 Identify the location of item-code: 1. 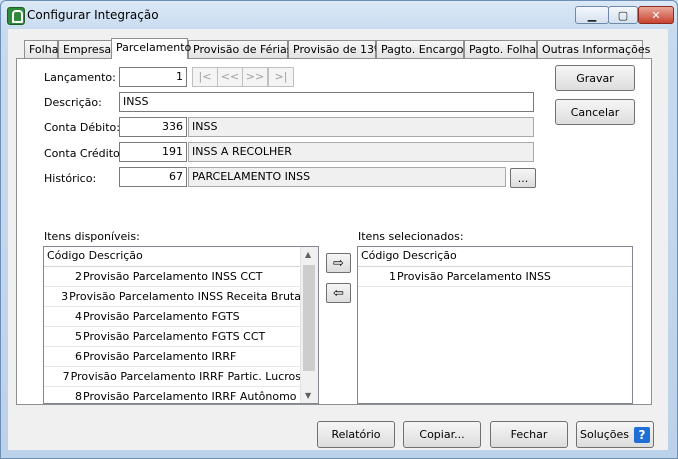
(392, 276).